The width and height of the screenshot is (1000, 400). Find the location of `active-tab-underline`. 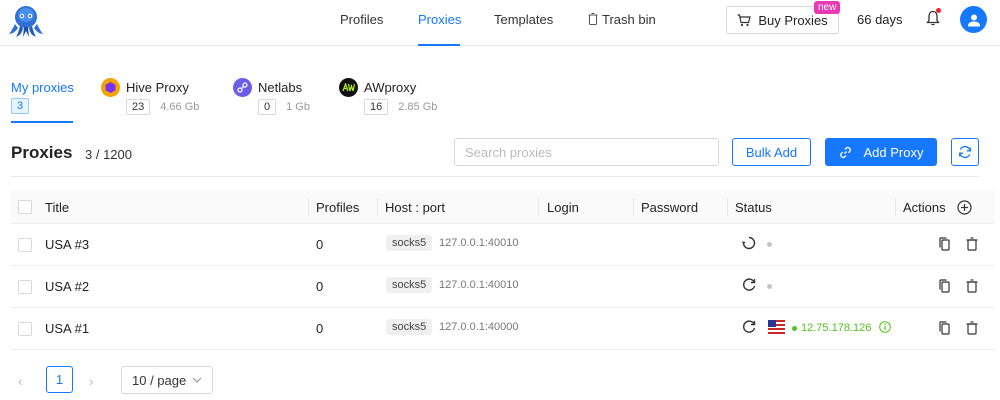

active-tab-underline is located at coordinates (42, 122).